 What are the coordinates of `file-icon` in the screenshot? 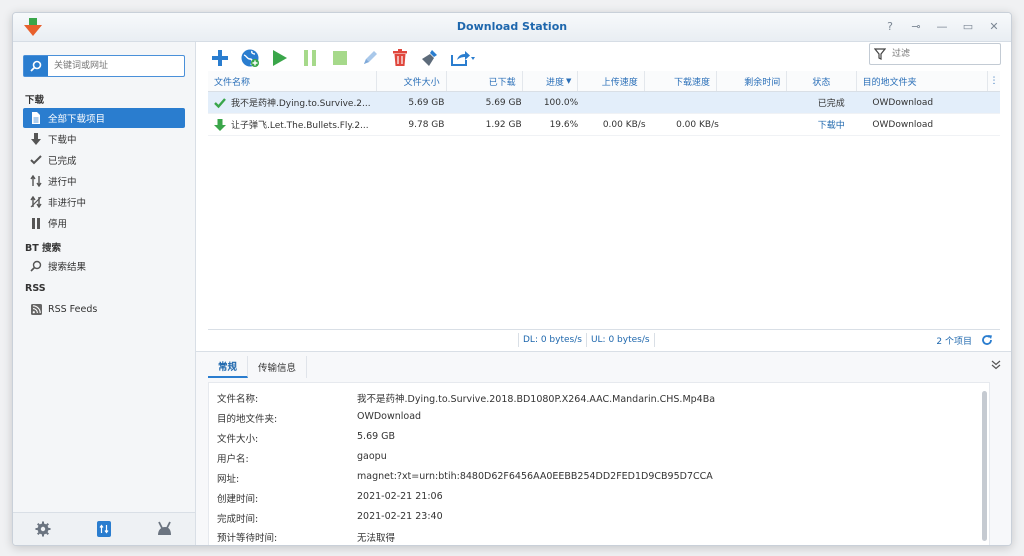 It's located at (36, 118).